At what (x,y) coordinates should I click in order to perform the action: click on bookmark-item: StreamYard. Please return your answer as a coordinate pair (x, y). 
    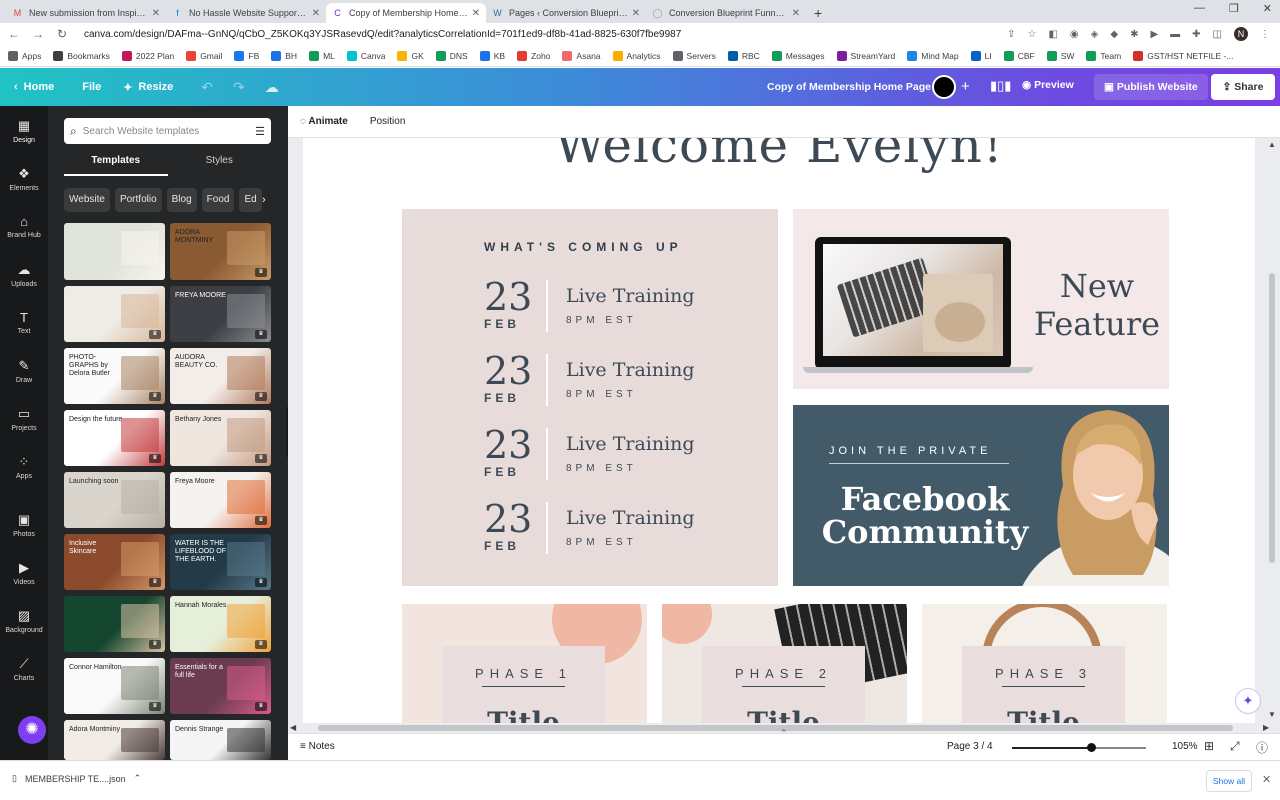
    Looking at the image, I should click on (865, 55).